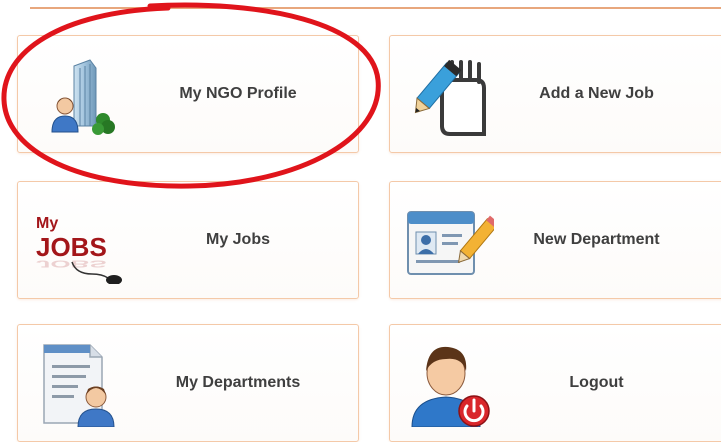 This screenshot has width=721, height=442. Describe the element at coordinates (375, 8) in the screenshot. I see `top-divider` at that location.